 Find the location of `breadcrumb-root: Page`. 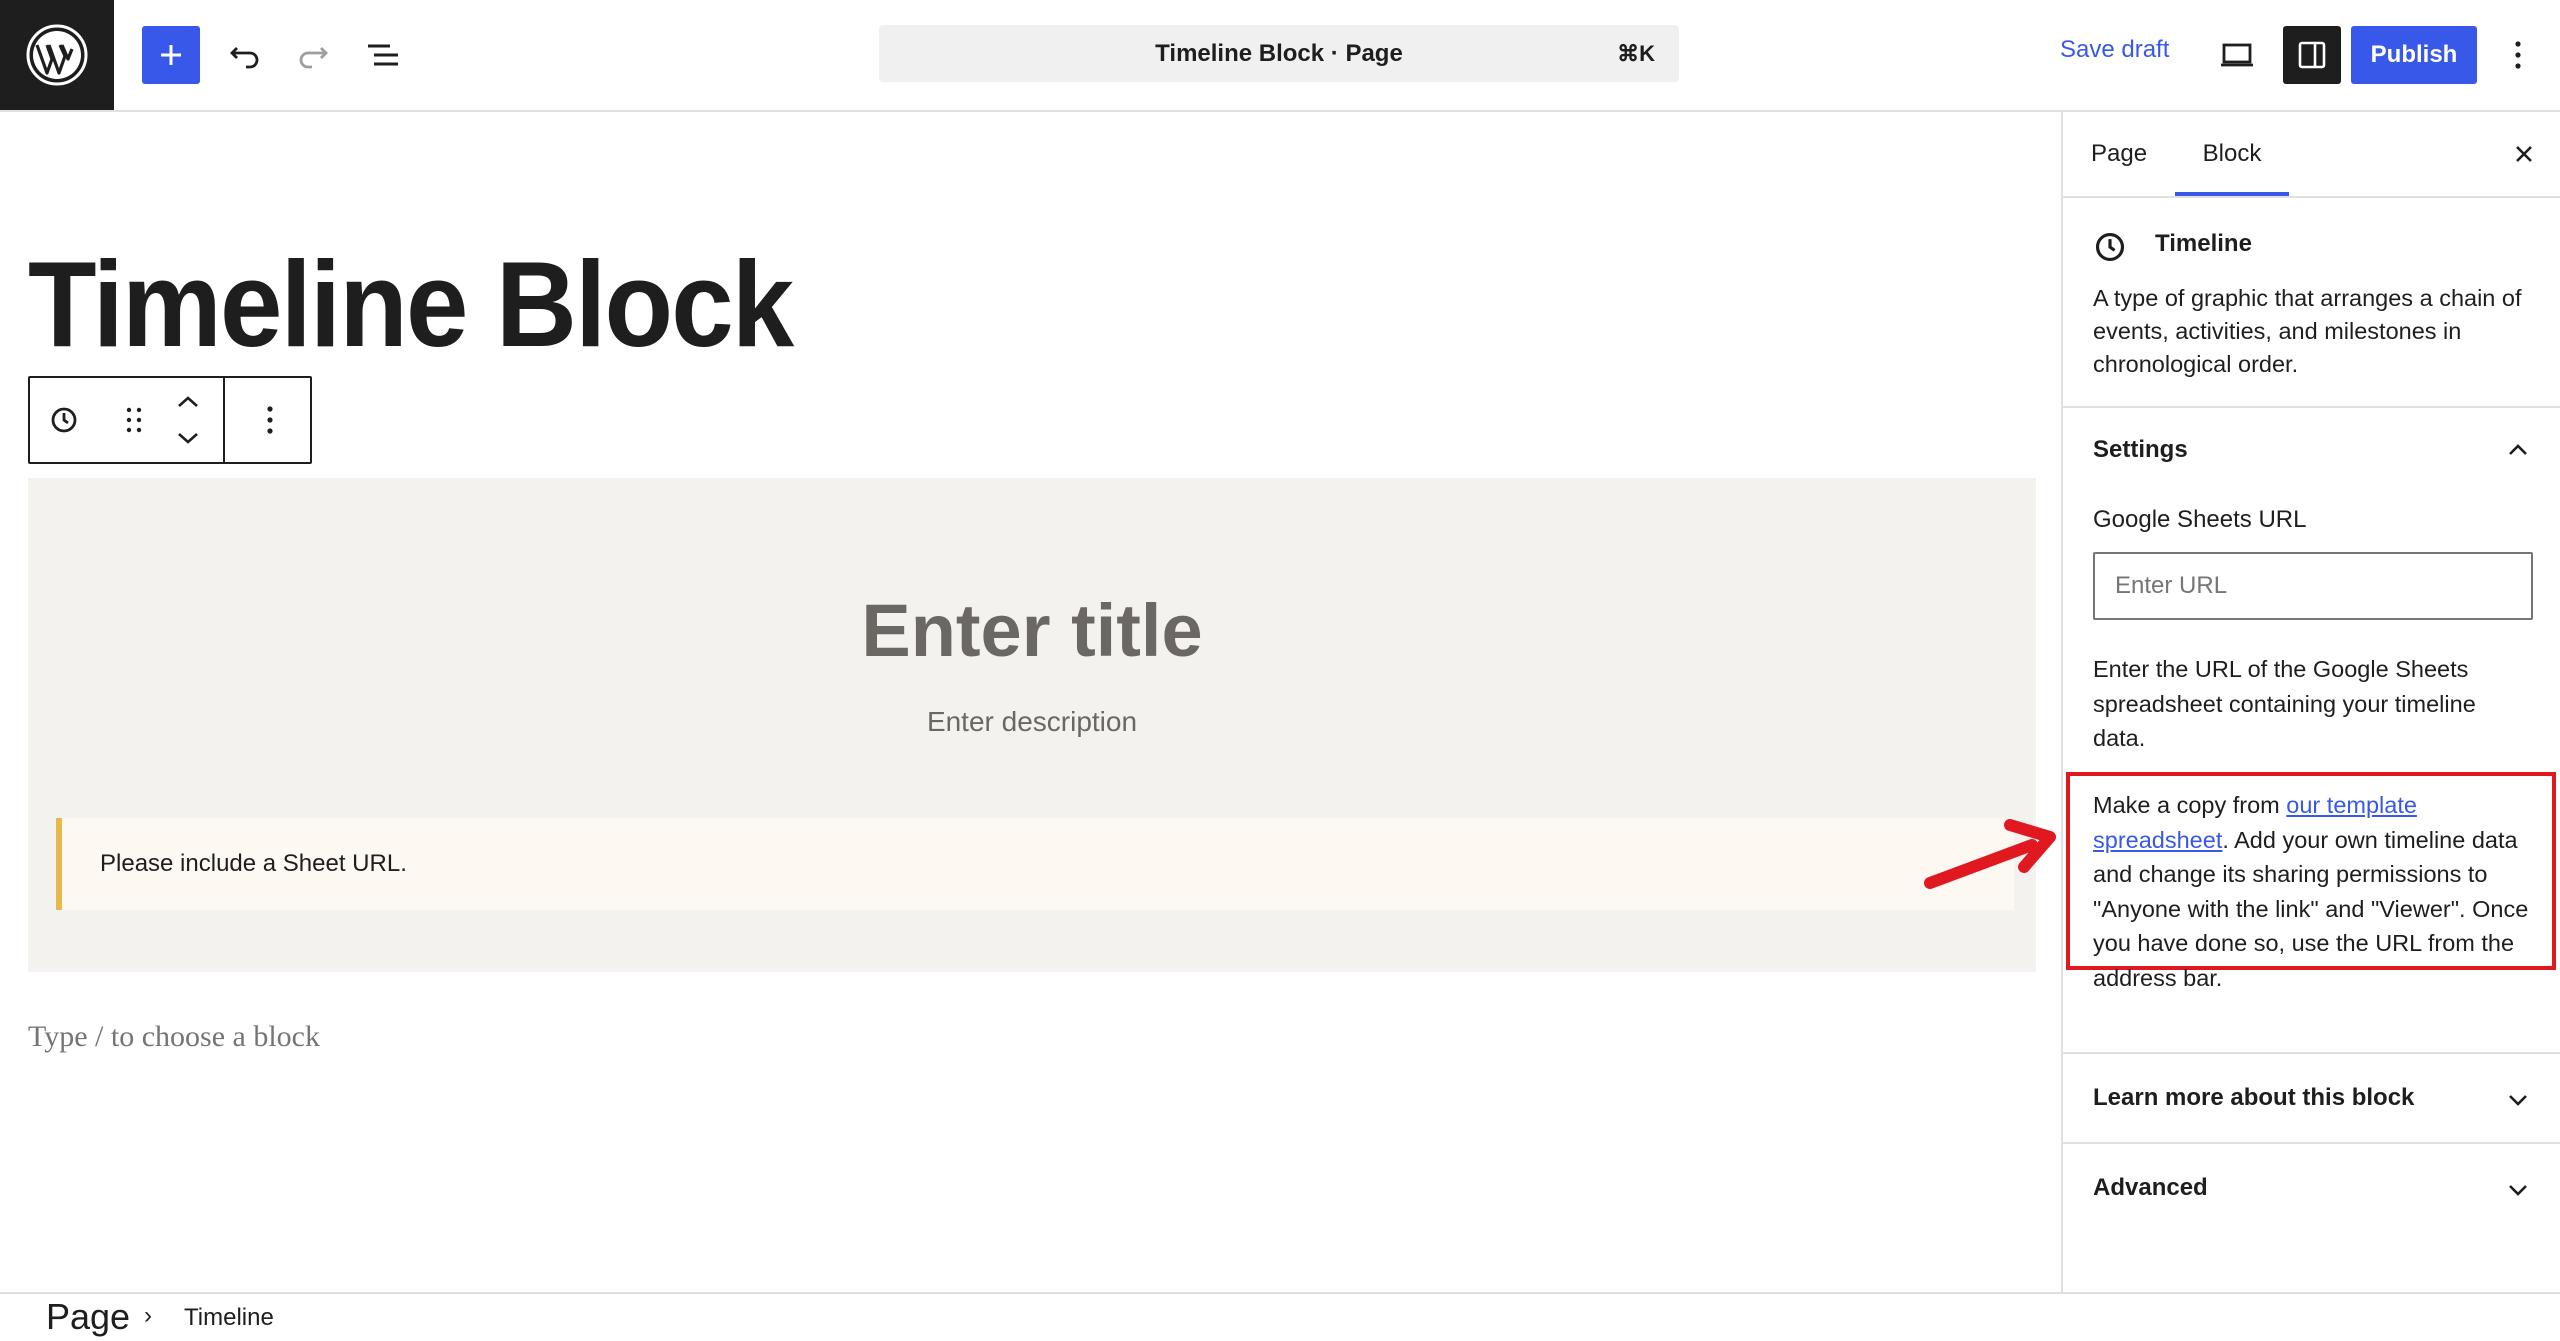

breadcrumb-root: Page is located at coordinates (88, 1317).